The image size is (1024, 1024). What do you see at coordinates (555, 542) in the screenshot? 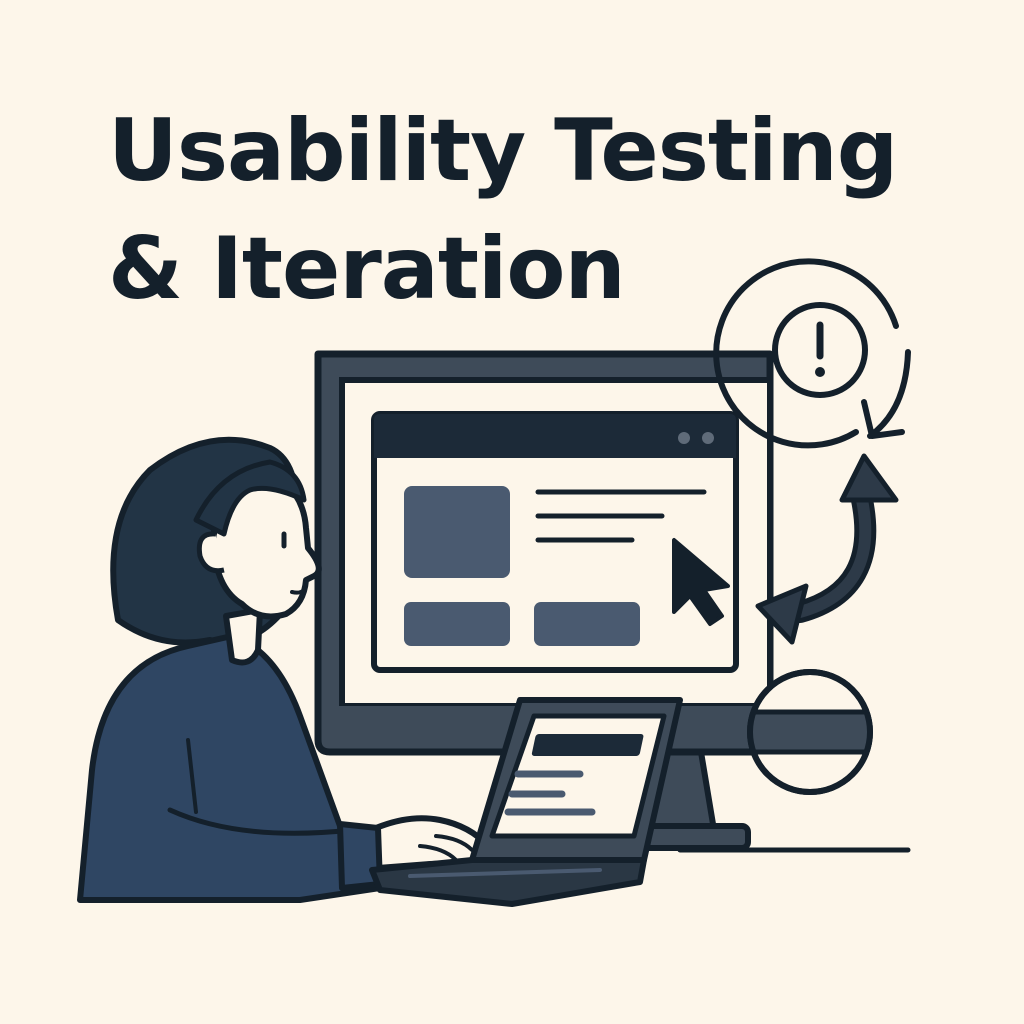
I see `browser-window` at bounding box center [555, 542].